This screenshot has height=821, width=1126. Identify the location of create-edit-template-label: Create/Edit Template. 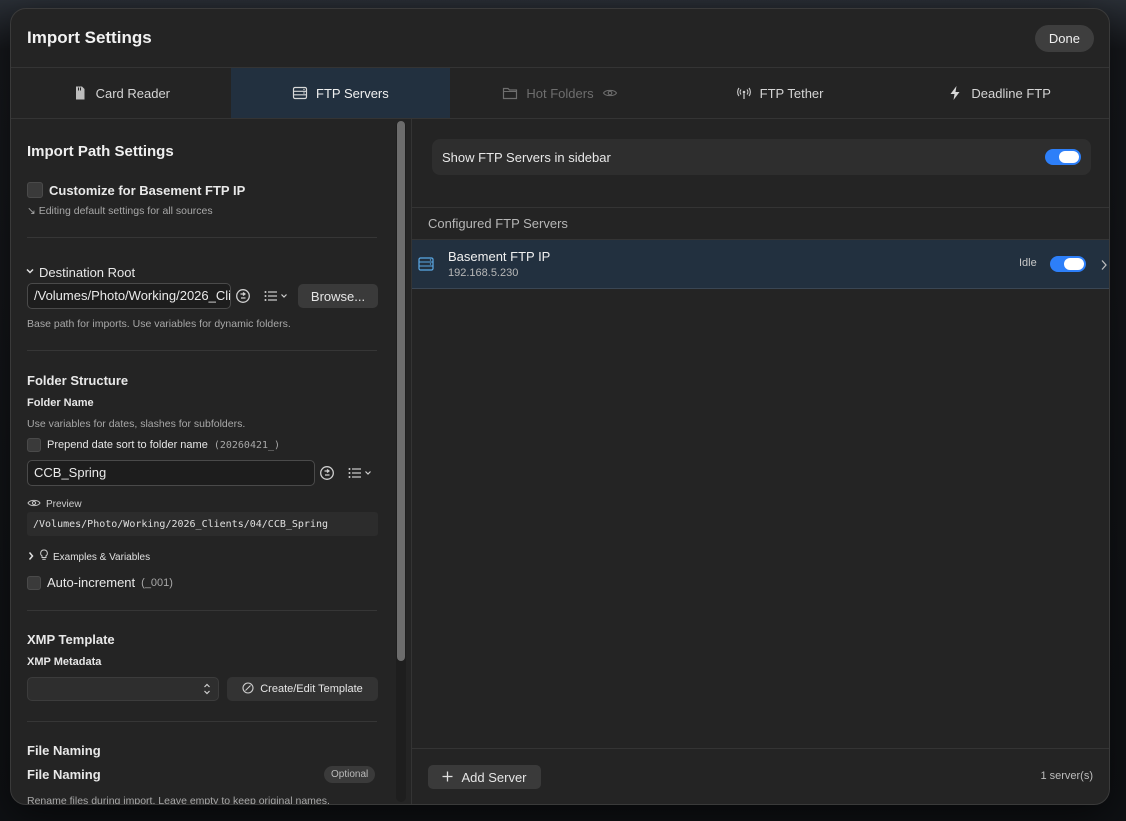
(311, 689).